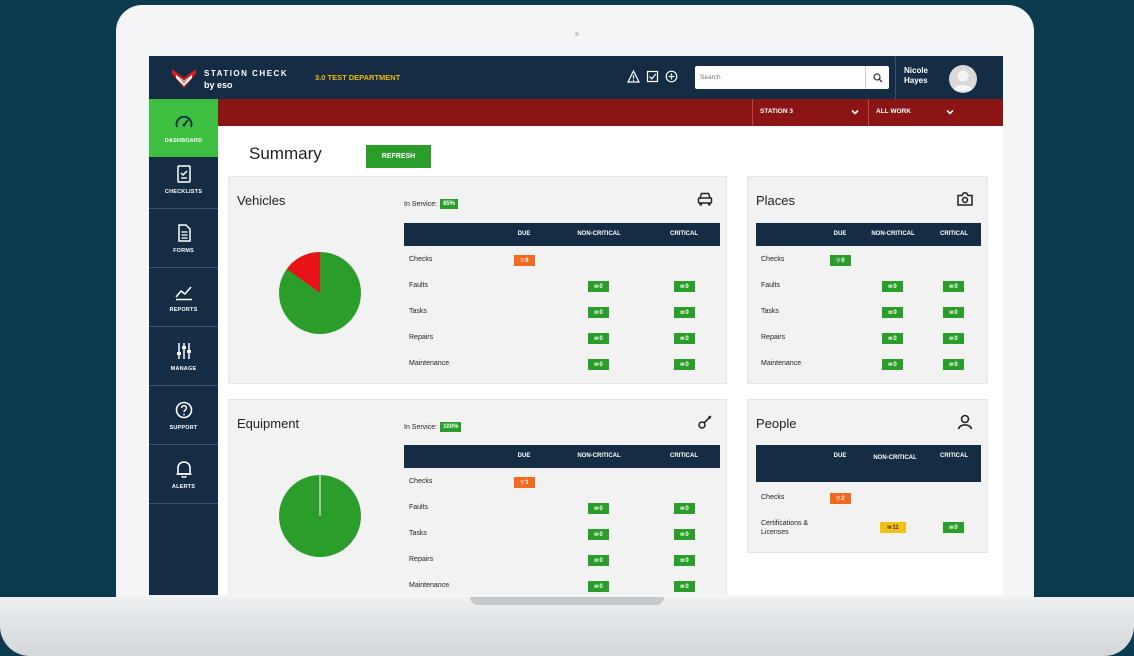 This screenshot has height=656, width=1134. Describe the element at coordinates (183, 192) in the screenshot. I see `sidebar-item-label: CHECKLISTS` at that location.